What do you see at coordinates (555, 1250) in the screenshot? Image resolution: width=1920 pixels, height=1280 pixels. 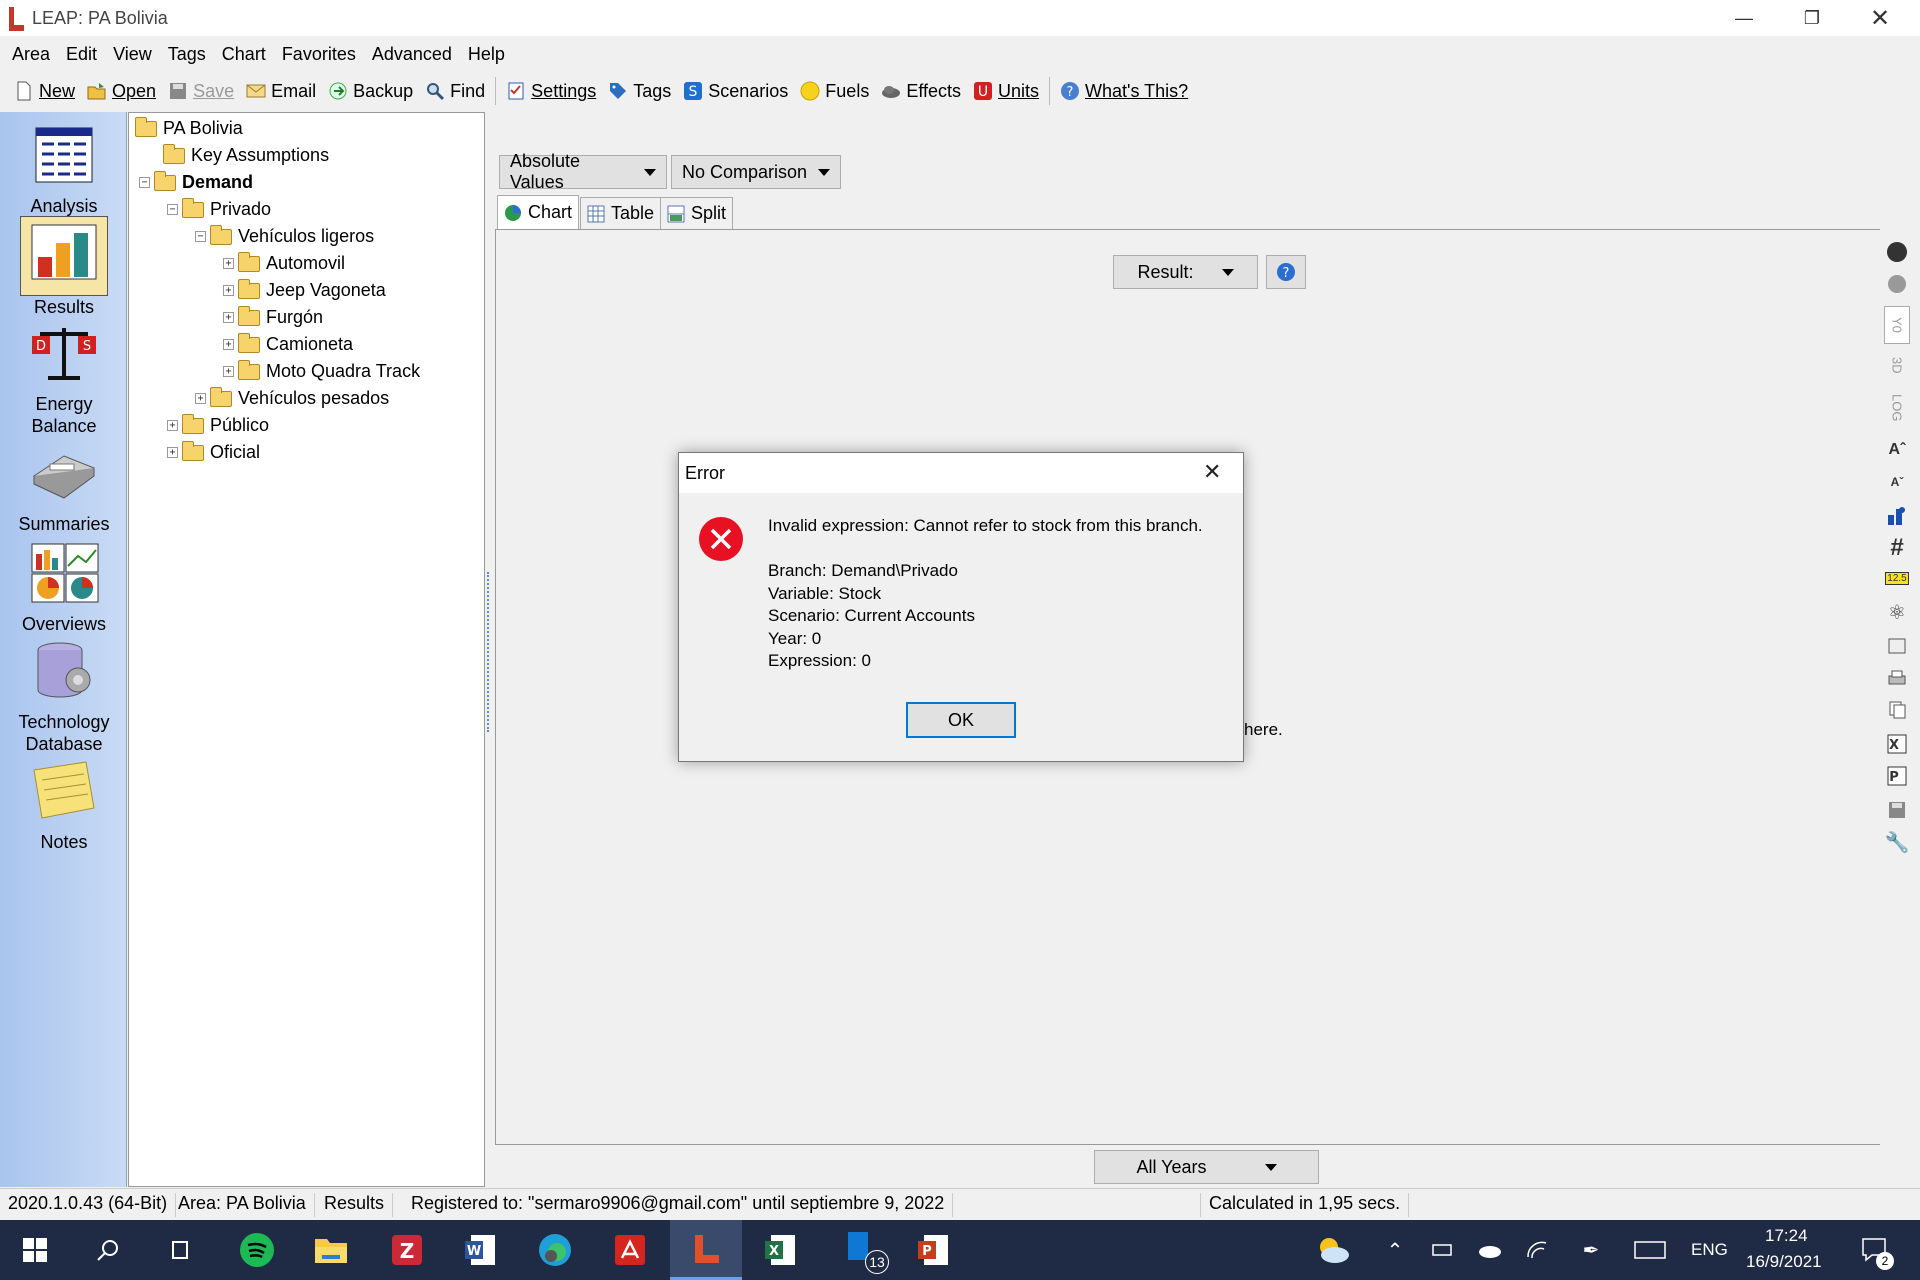 I see `edge-taskbar` at bounding box center [555, 1250].